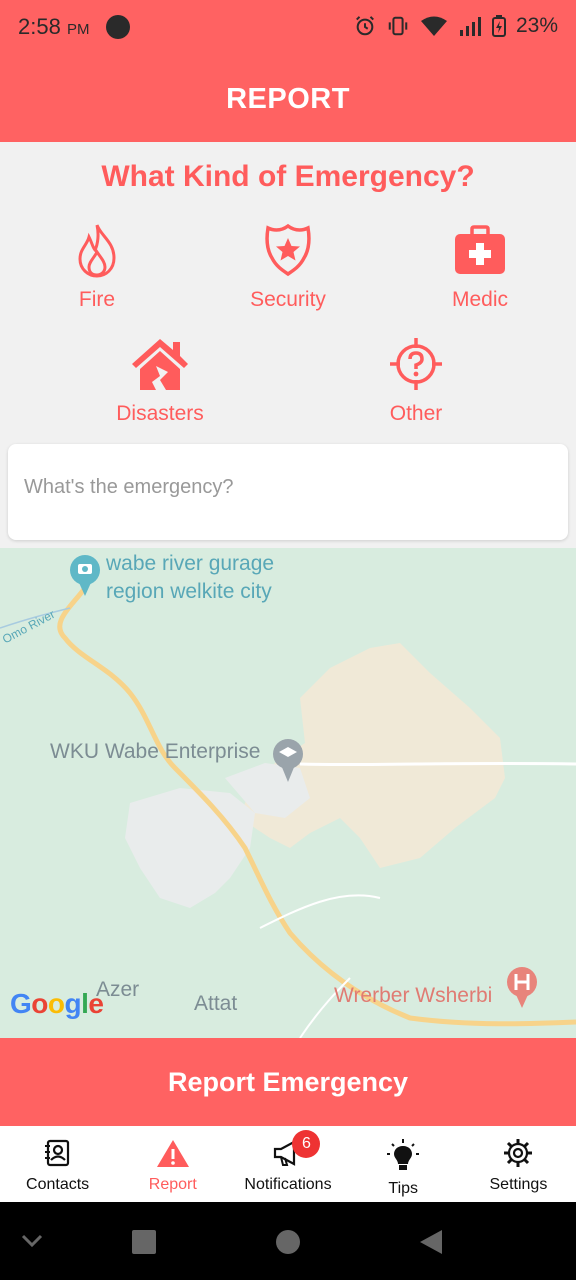 This screenshot has width=576, height=1280. What do you see at coordinates (398, 26) in the screenshot?
I see `vibrate-icon` at bounding box center [398, 26].